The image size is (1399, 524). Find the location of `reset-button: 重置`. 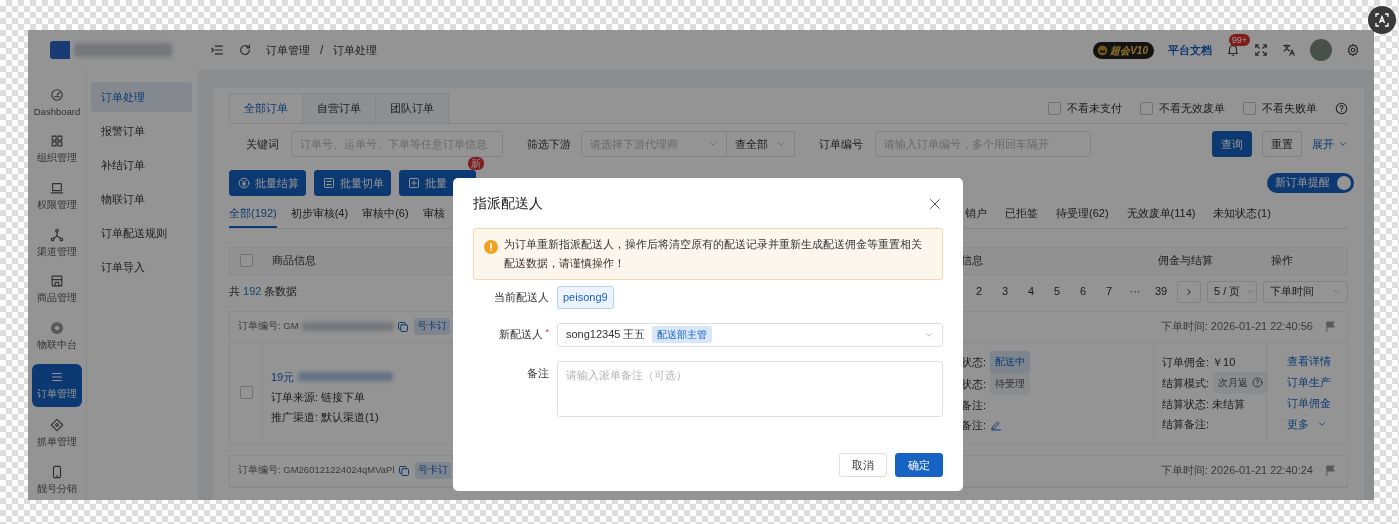

reset-button: 重置 is located at coordinates (1282, 144).